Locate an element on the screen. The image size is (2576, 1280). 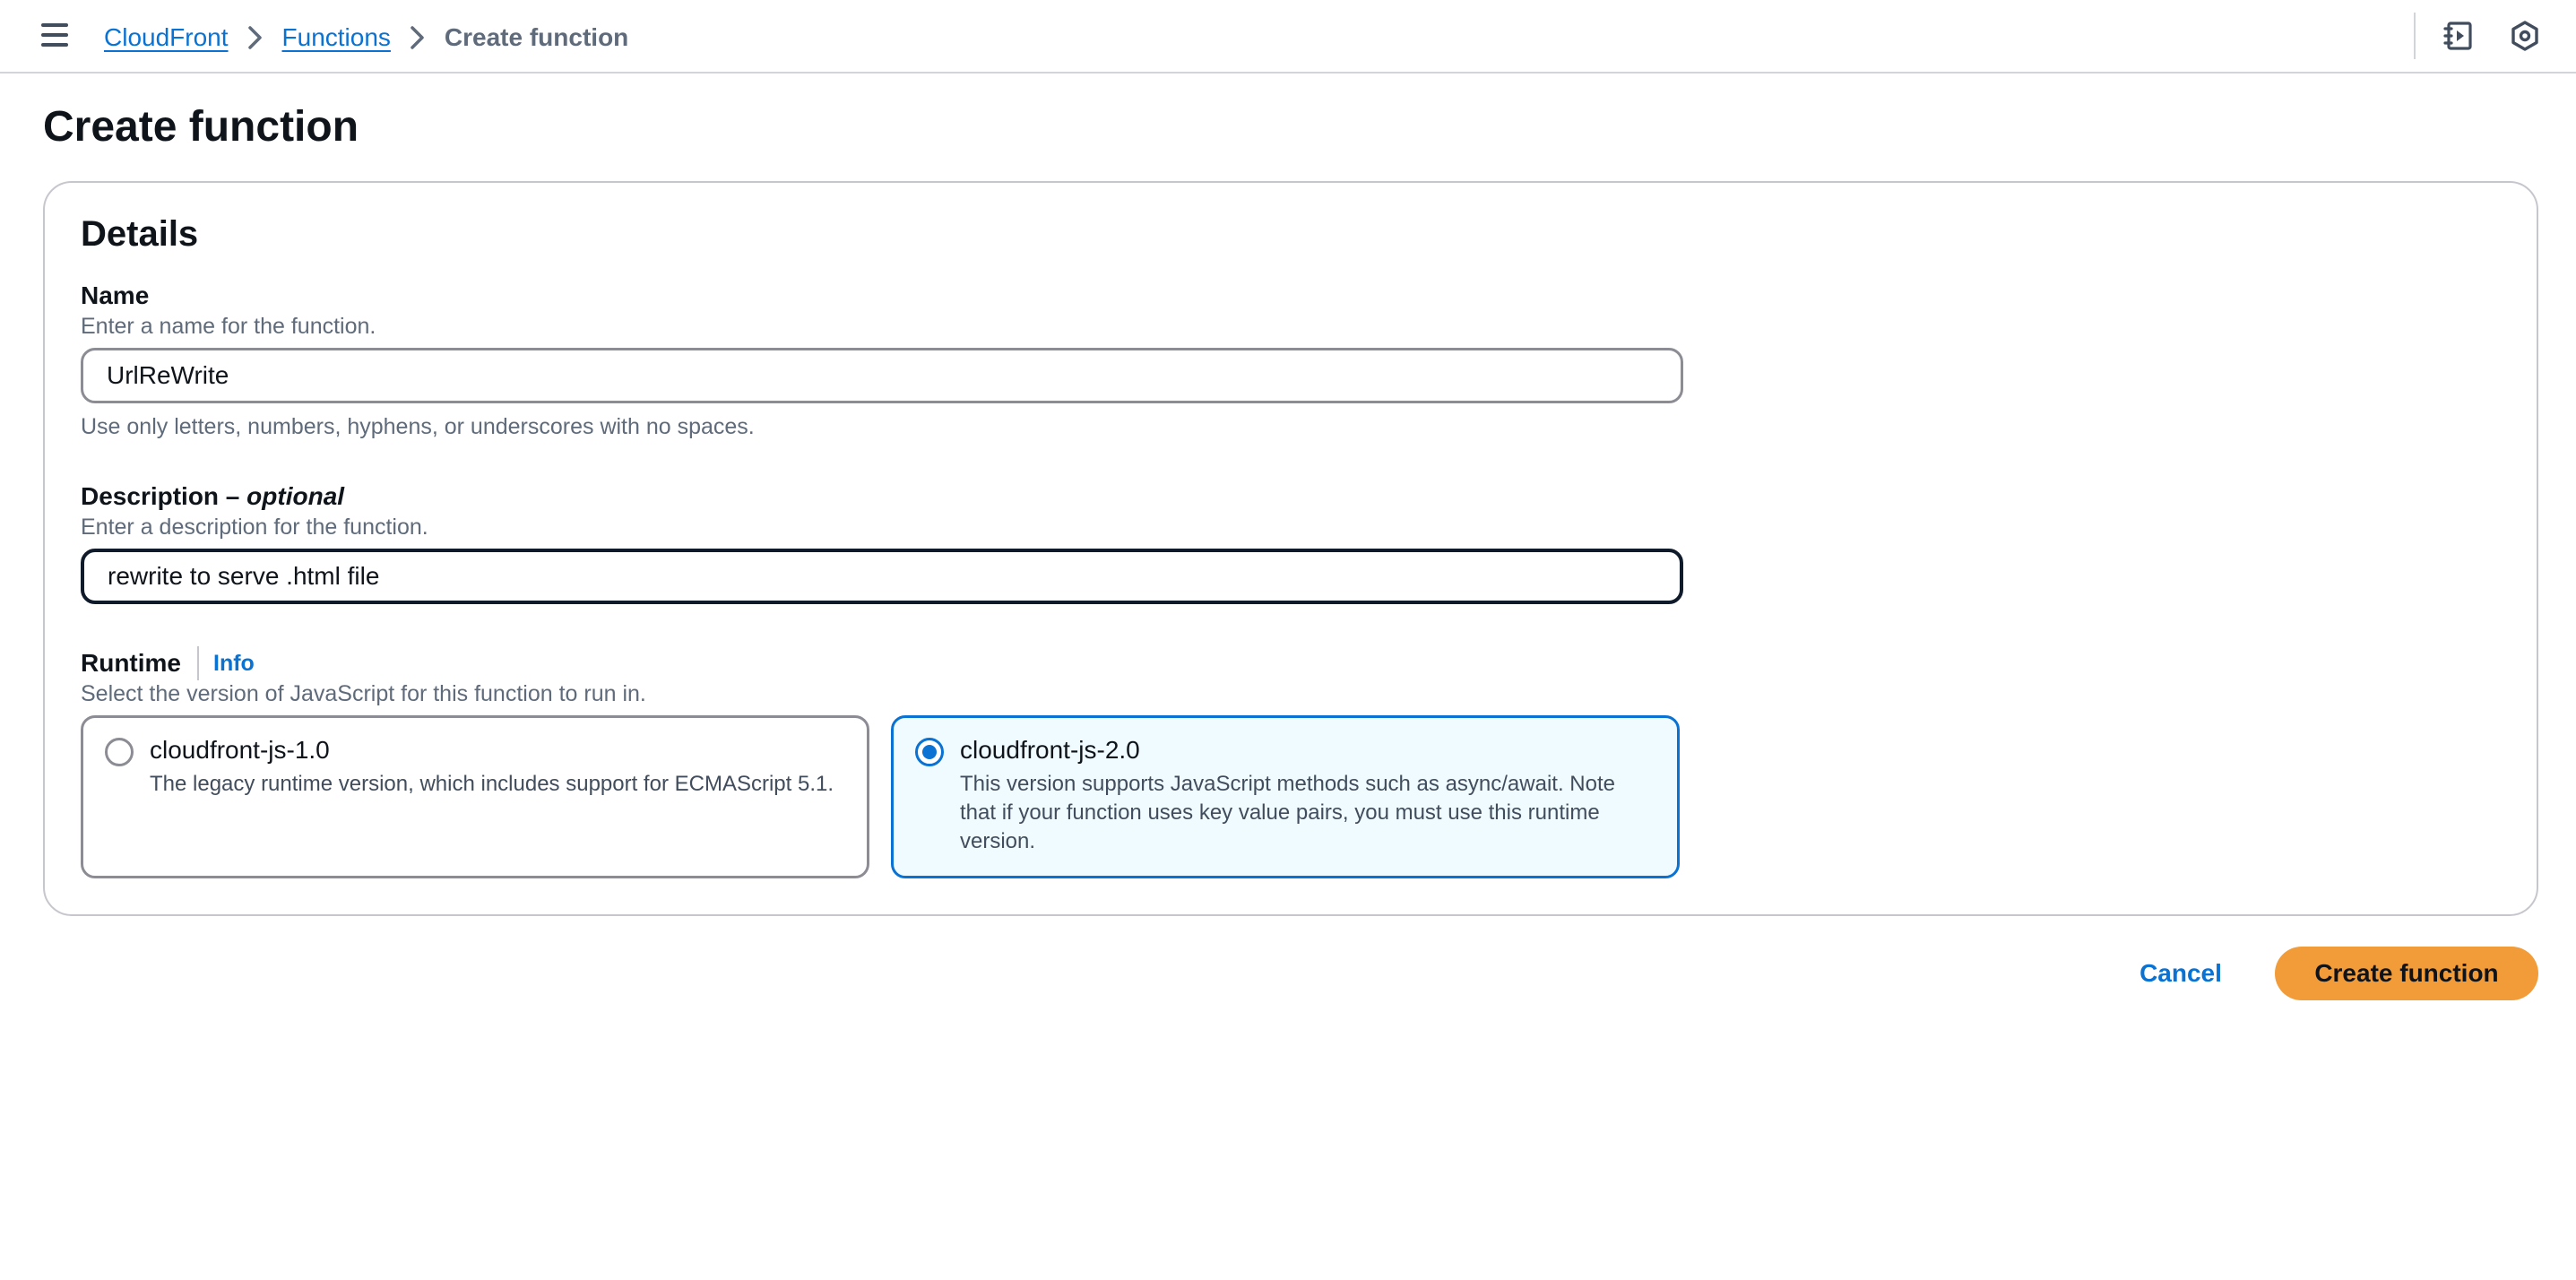
breadcrumb-cloudfront: CloudFront is located at coordinates (166, 37).